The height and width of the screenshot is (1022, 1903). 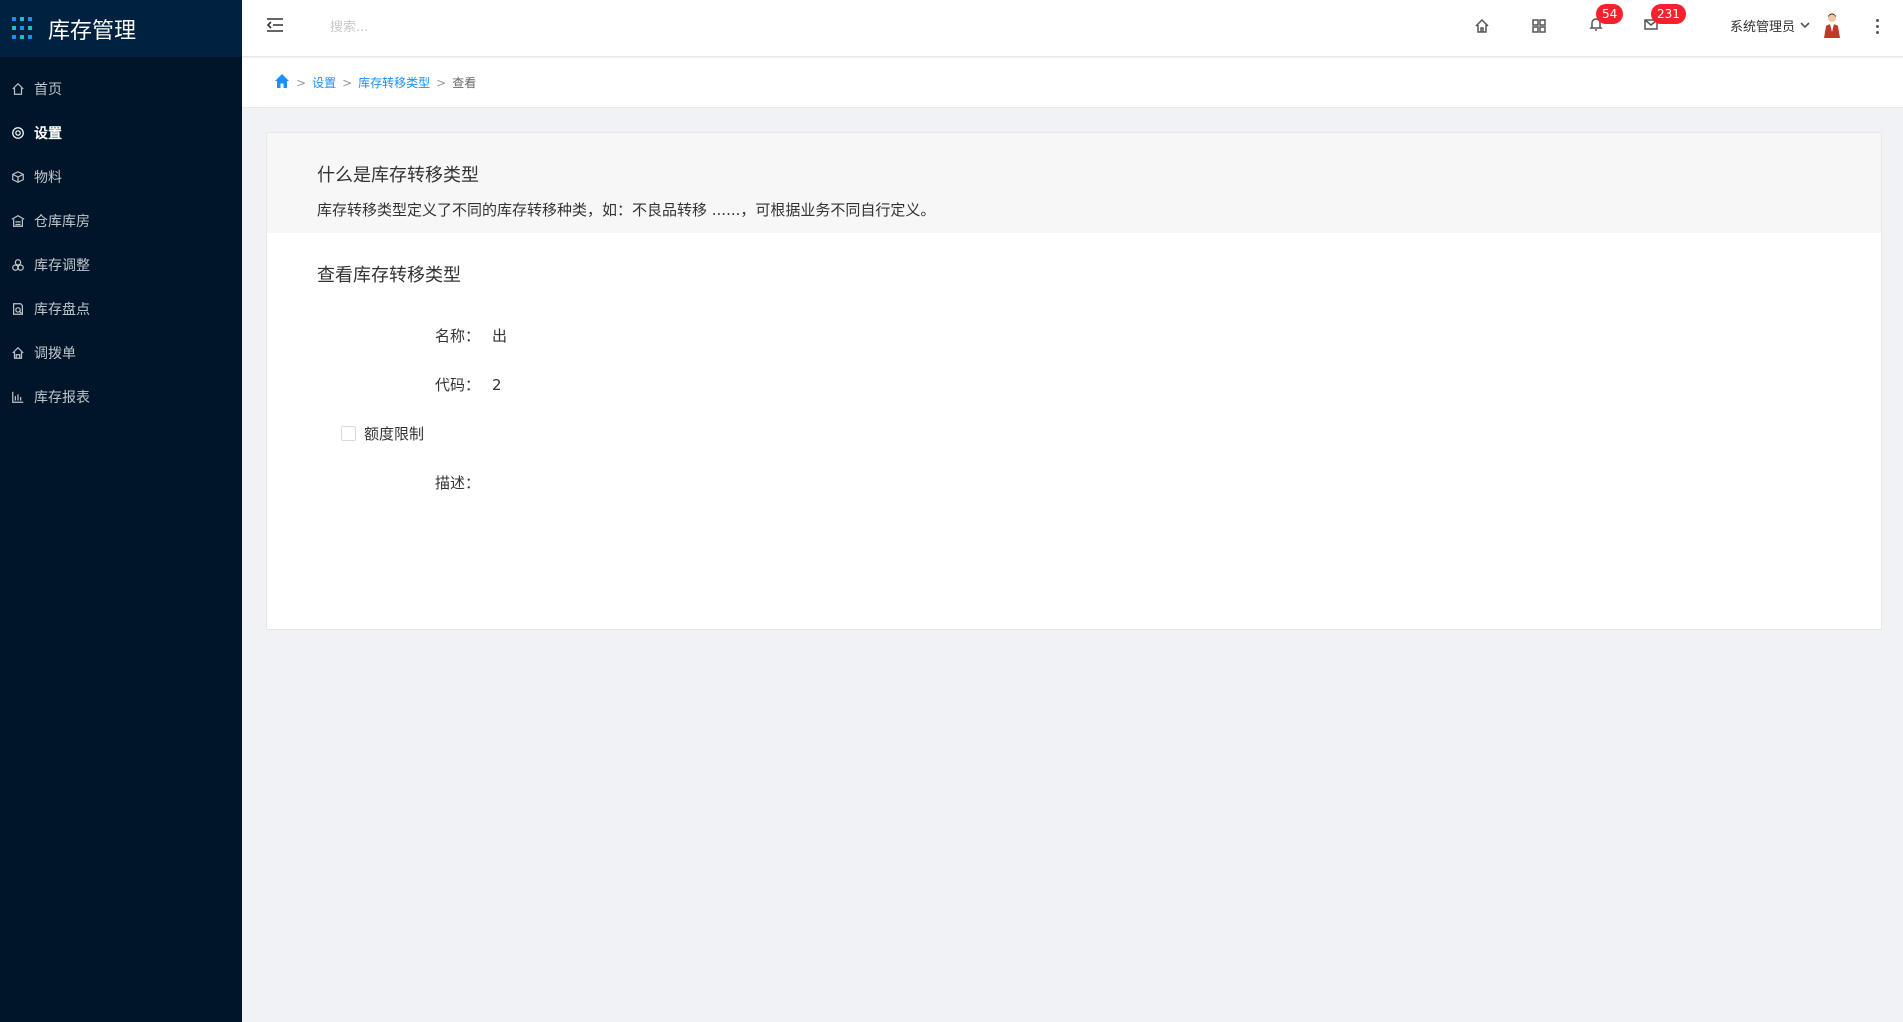 I want to click on top-header: 54 231 系统管理员, so click(x=1072, y=28).